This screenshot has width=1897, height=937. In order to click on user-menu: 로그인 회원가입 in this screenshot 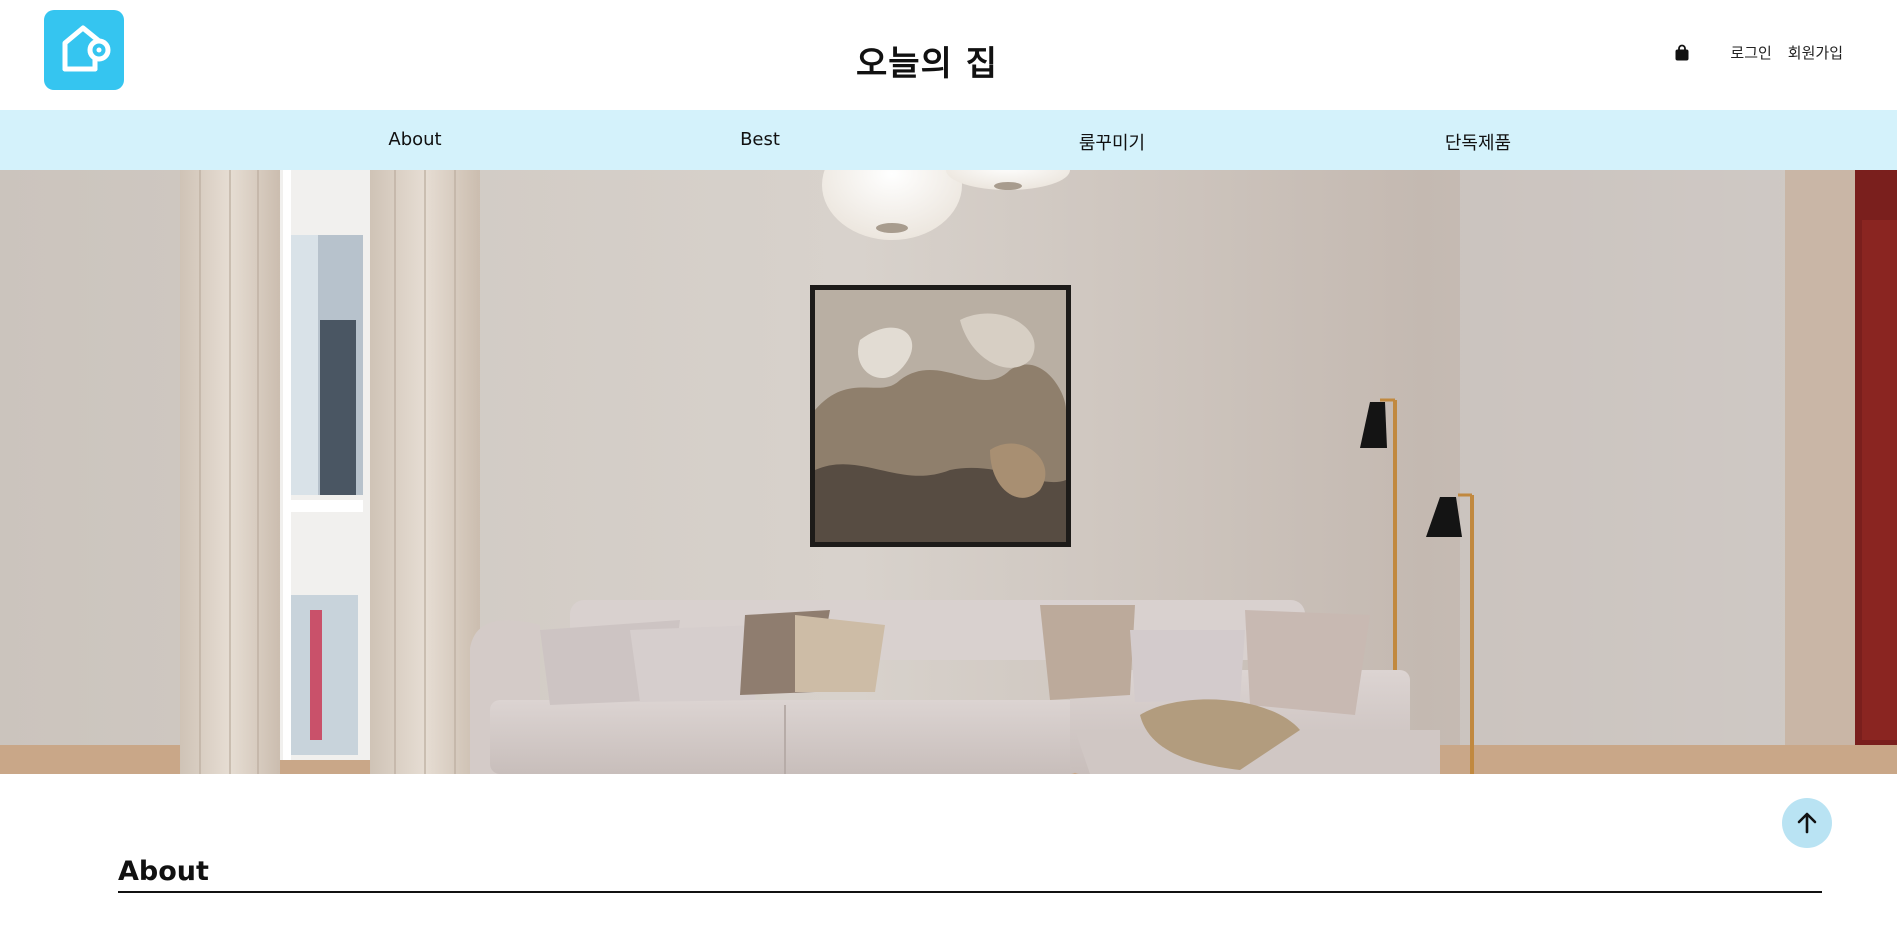, I will do `click(1758, 52)`.